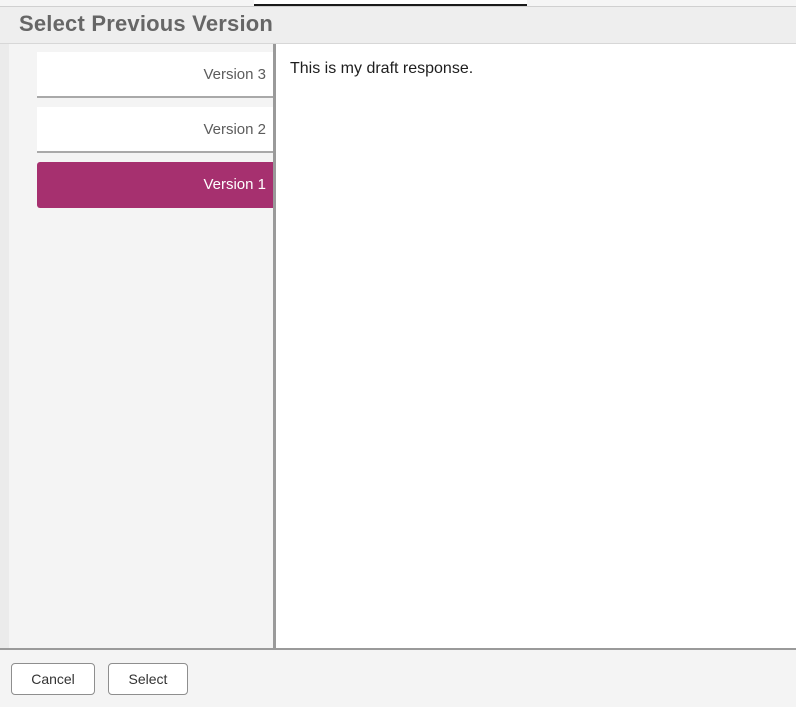  I want to click on select-button: Select, so click(148, 679).